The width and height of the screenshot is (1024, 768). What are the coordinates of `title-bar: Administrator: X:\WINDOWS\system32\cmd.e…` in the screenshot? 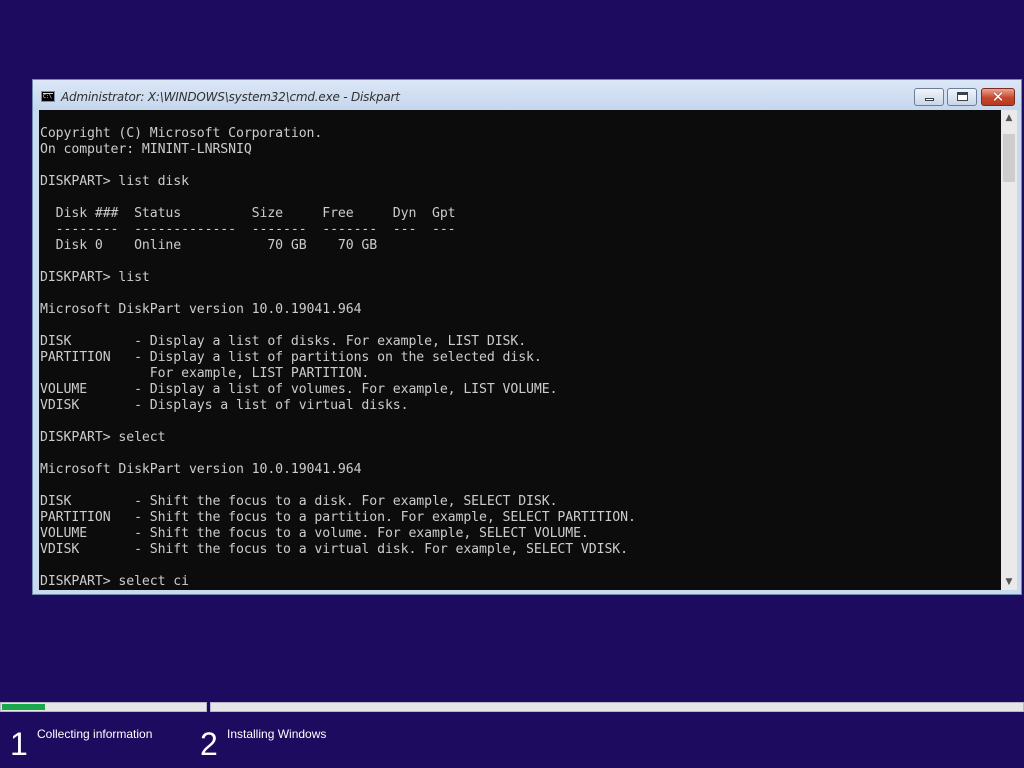 It's located at (527, 95).